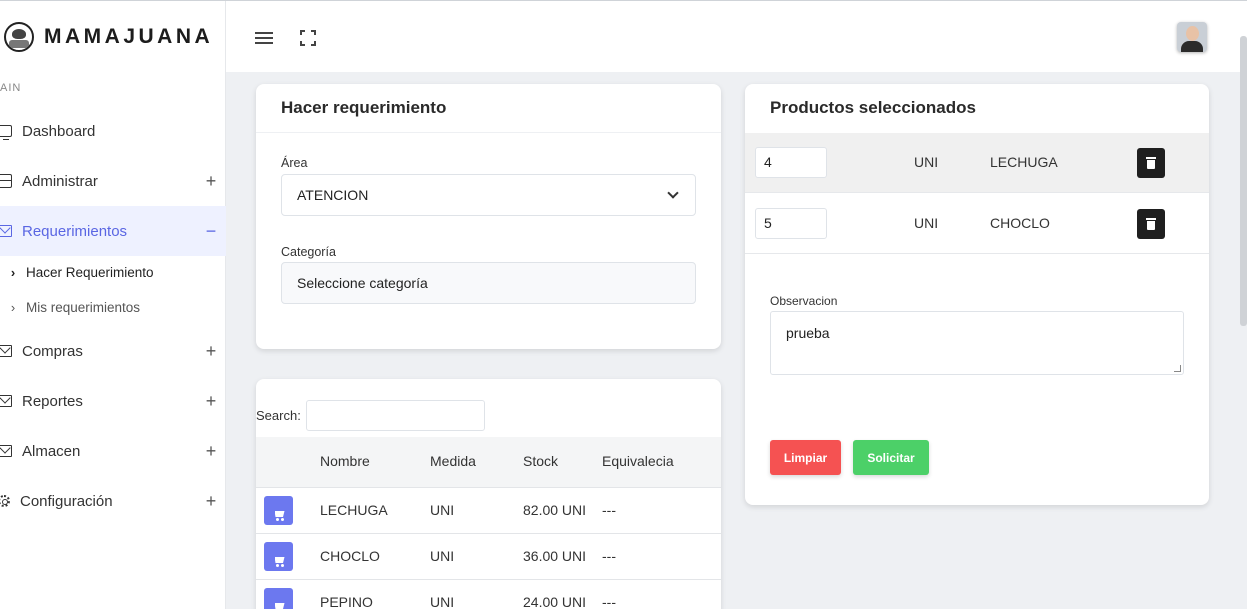 The width and height of the screenshot is (1247, 609). Describe the element at coordinates (60, 181) in the screenshot. I see `sidebar-item-label: Administrar` at that location.